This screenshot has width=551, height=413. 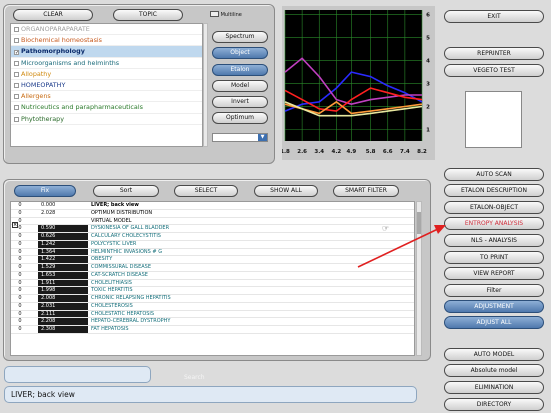 What do you see at coordinates (240, 70) in the screenshot?
I see `etalon-button: Etalon` at bounding box center [240, 70].